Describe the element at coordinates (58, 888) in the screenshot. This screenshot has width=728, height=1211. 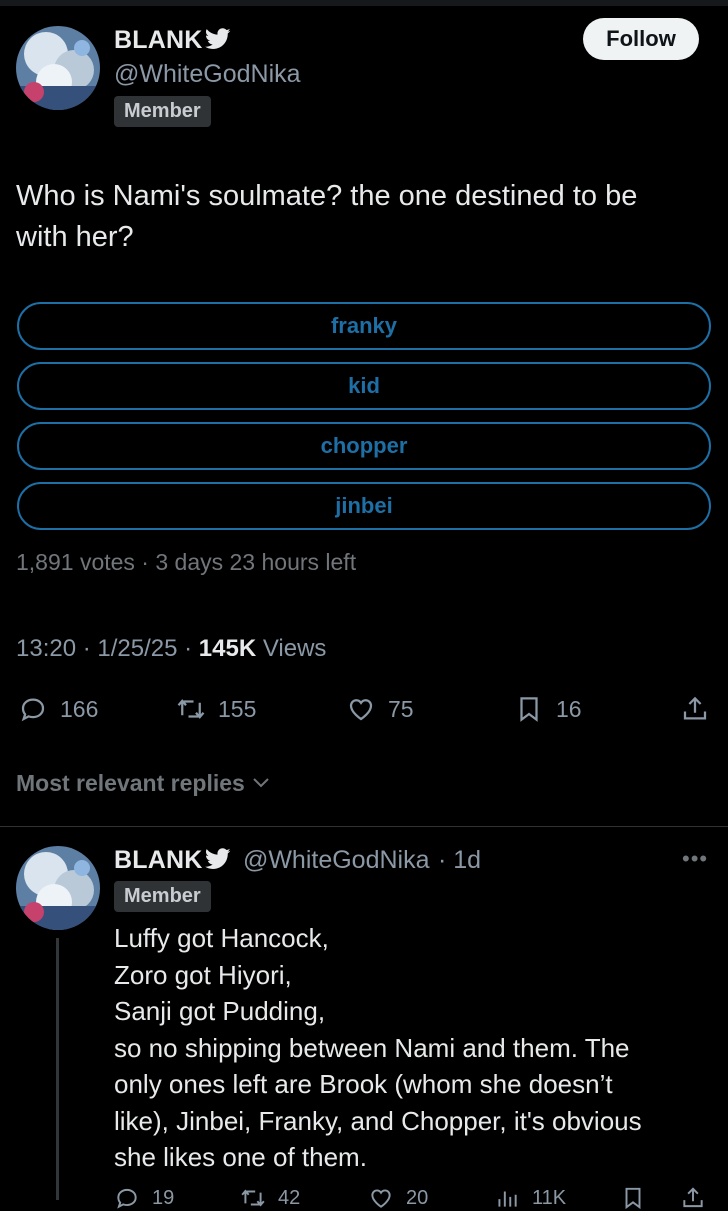
I see `reply-author-avatar` at that location.